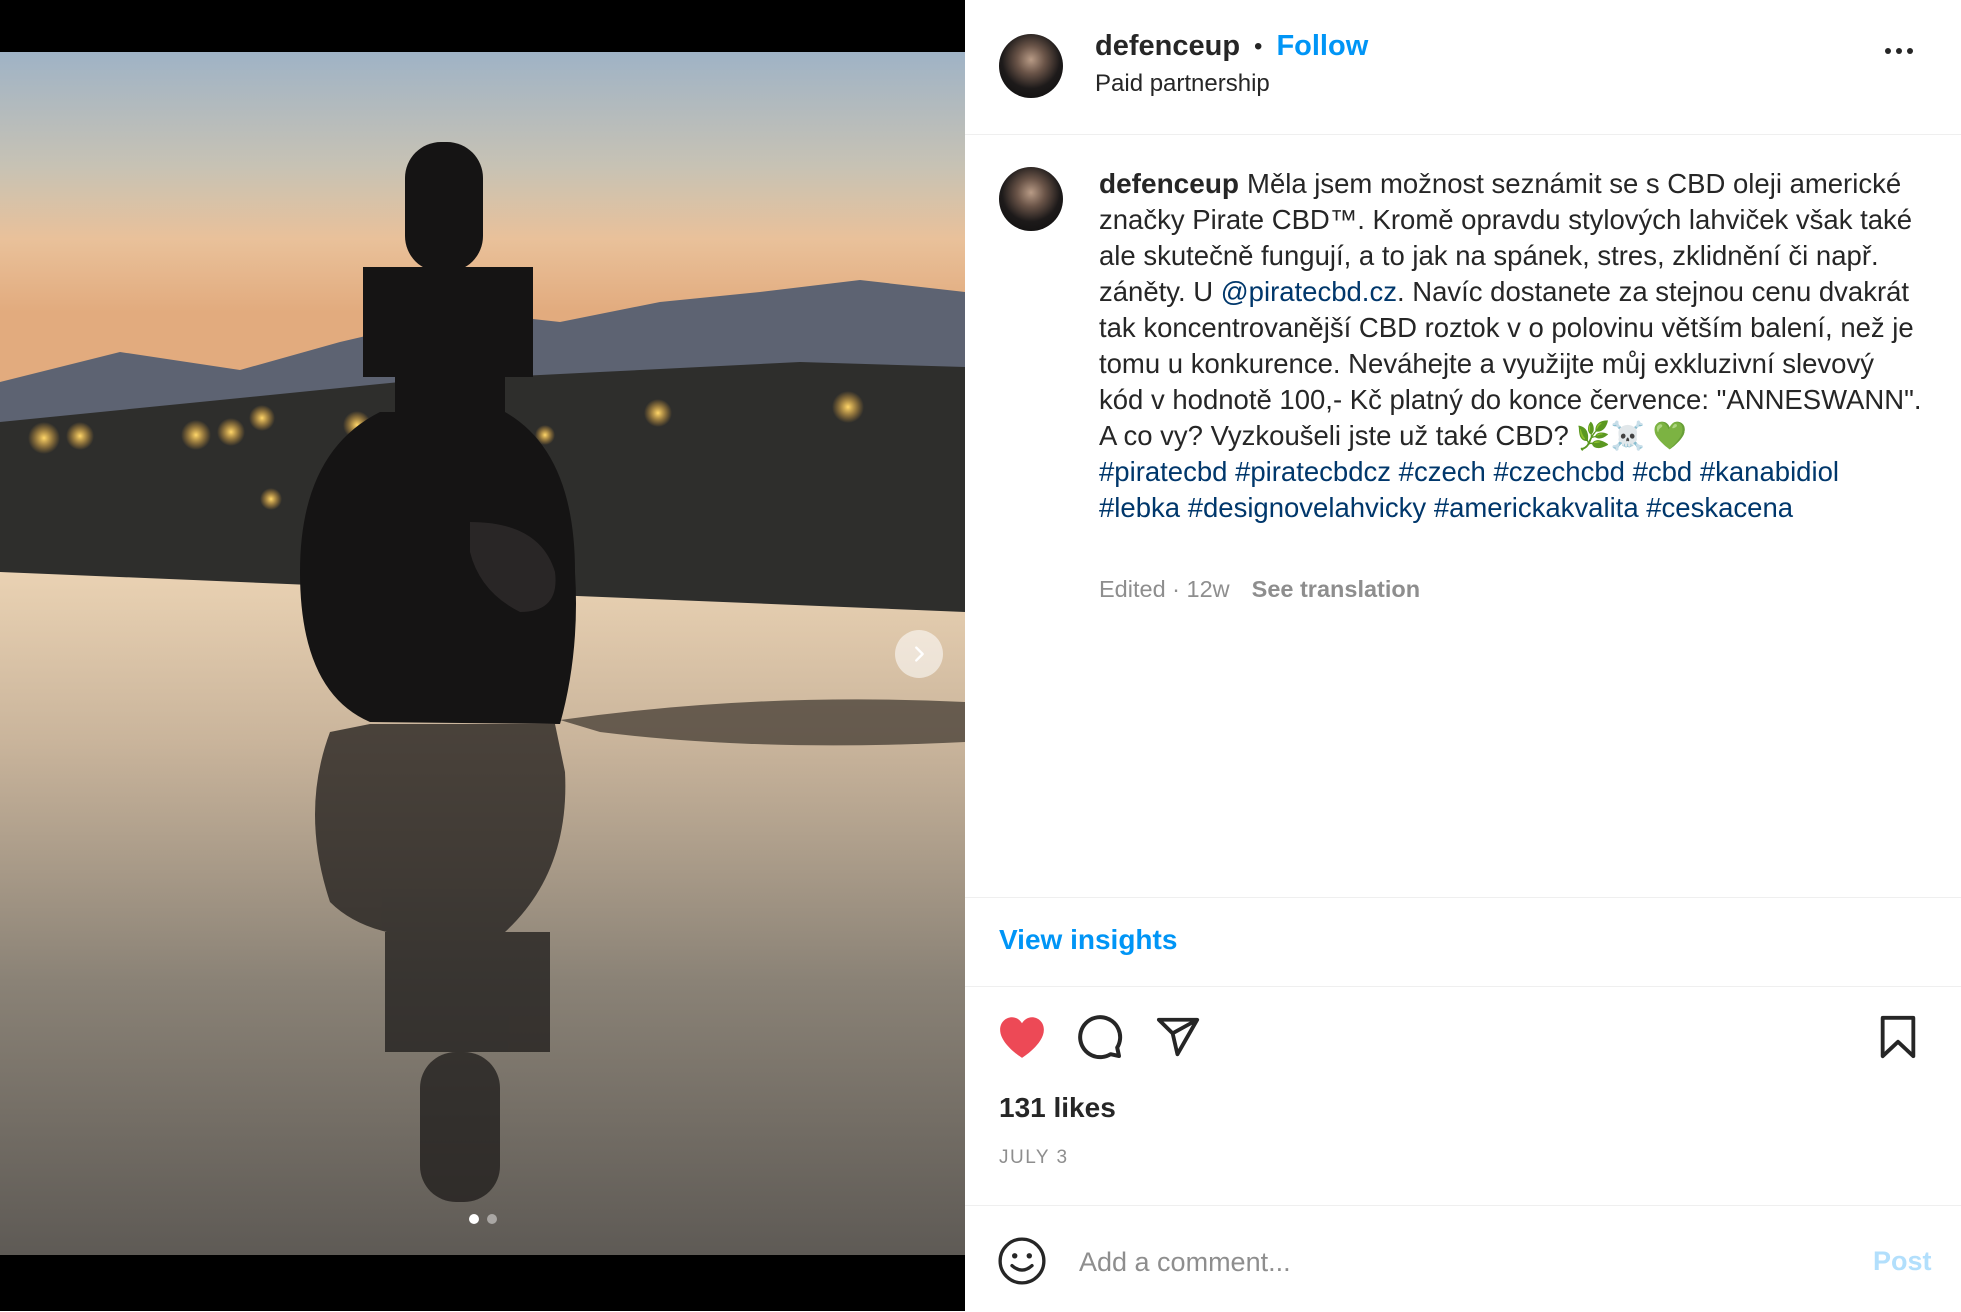 The height and width of the screenshot is (1312, 1961). I want to click on follow-button: Follow, so click(1322, 46).